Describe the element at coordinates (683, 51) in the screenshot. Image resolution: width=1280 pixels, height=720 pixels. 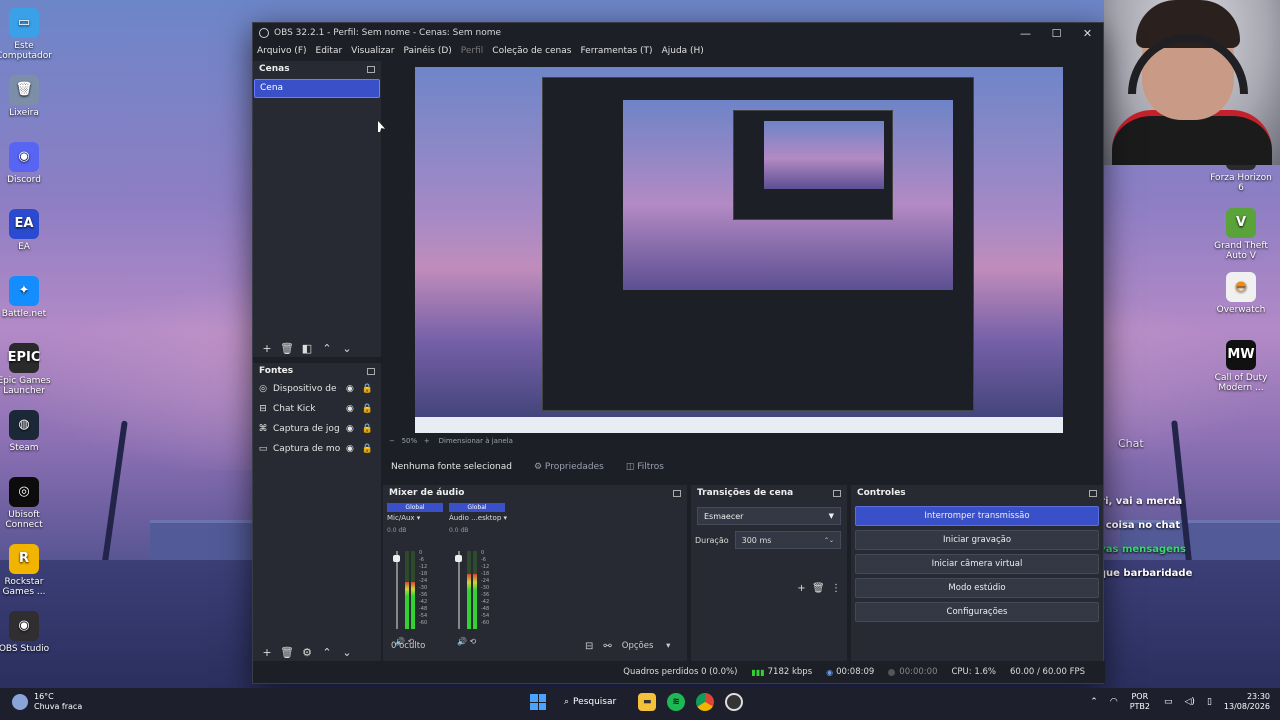
I see `menu-help: Ajuda (H)` at that location.